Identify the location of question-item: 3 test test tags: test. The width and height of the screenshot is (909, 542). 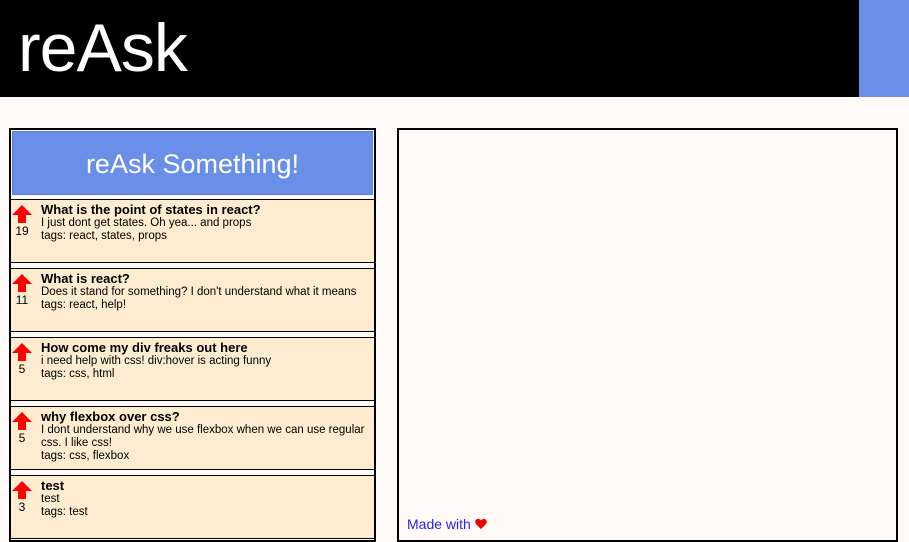
(192, 507).